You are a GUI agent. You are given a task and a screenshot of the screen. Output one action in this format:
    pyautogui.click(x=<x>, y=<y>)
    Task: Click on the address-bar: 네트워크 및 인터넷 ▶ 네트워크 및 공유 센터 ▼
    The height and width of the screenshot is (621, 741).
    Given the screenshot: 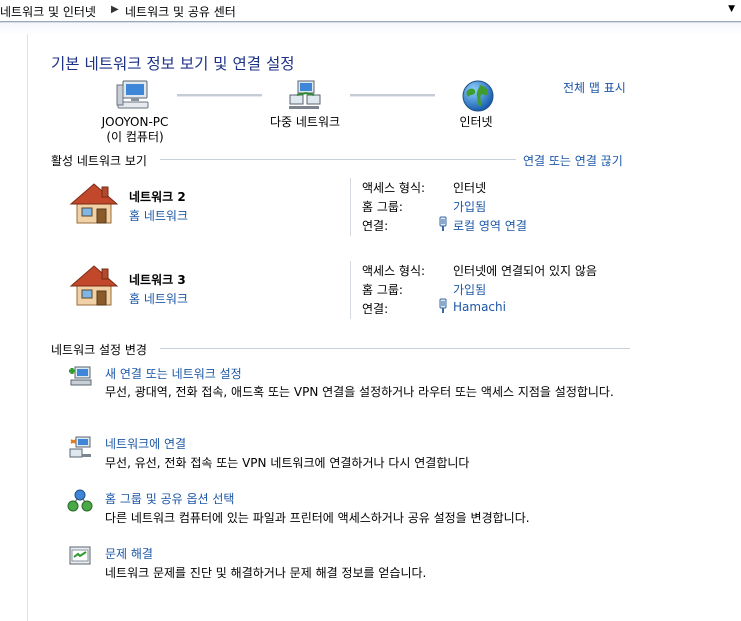 What is the action you would take?
    pyautogui.click(x=370, y=11)
    